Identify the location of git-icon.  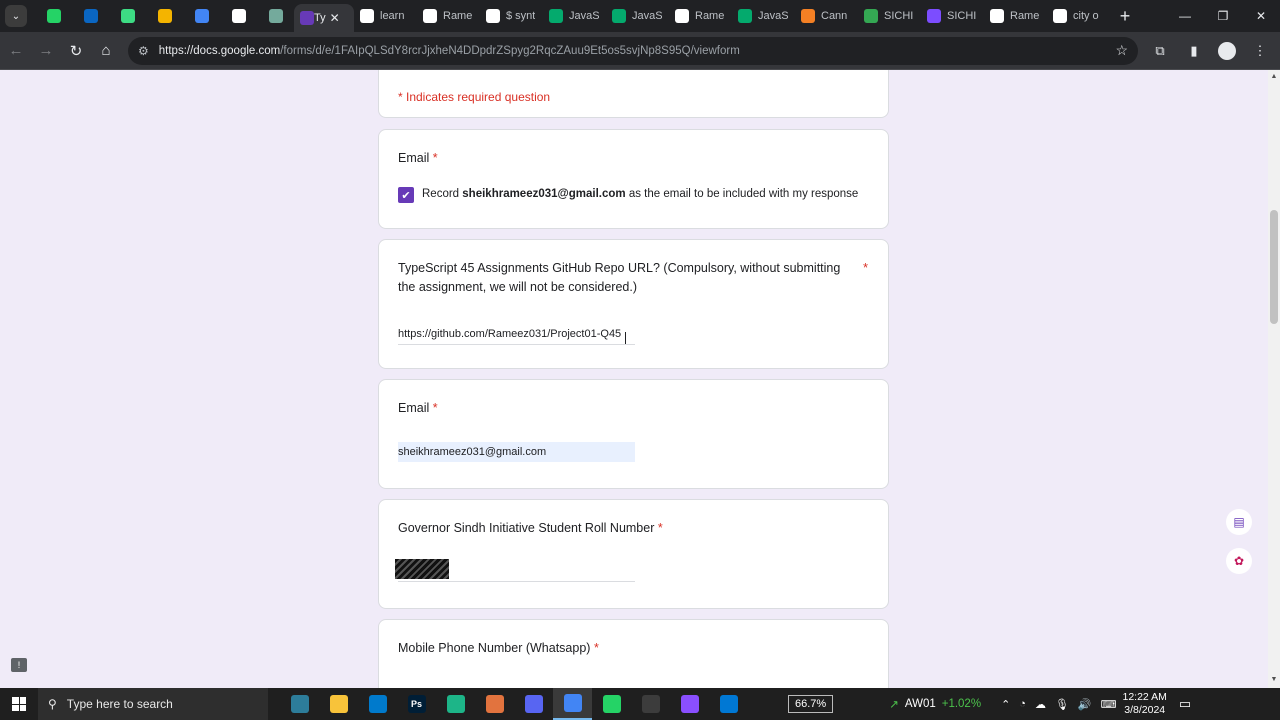
(494, 704).